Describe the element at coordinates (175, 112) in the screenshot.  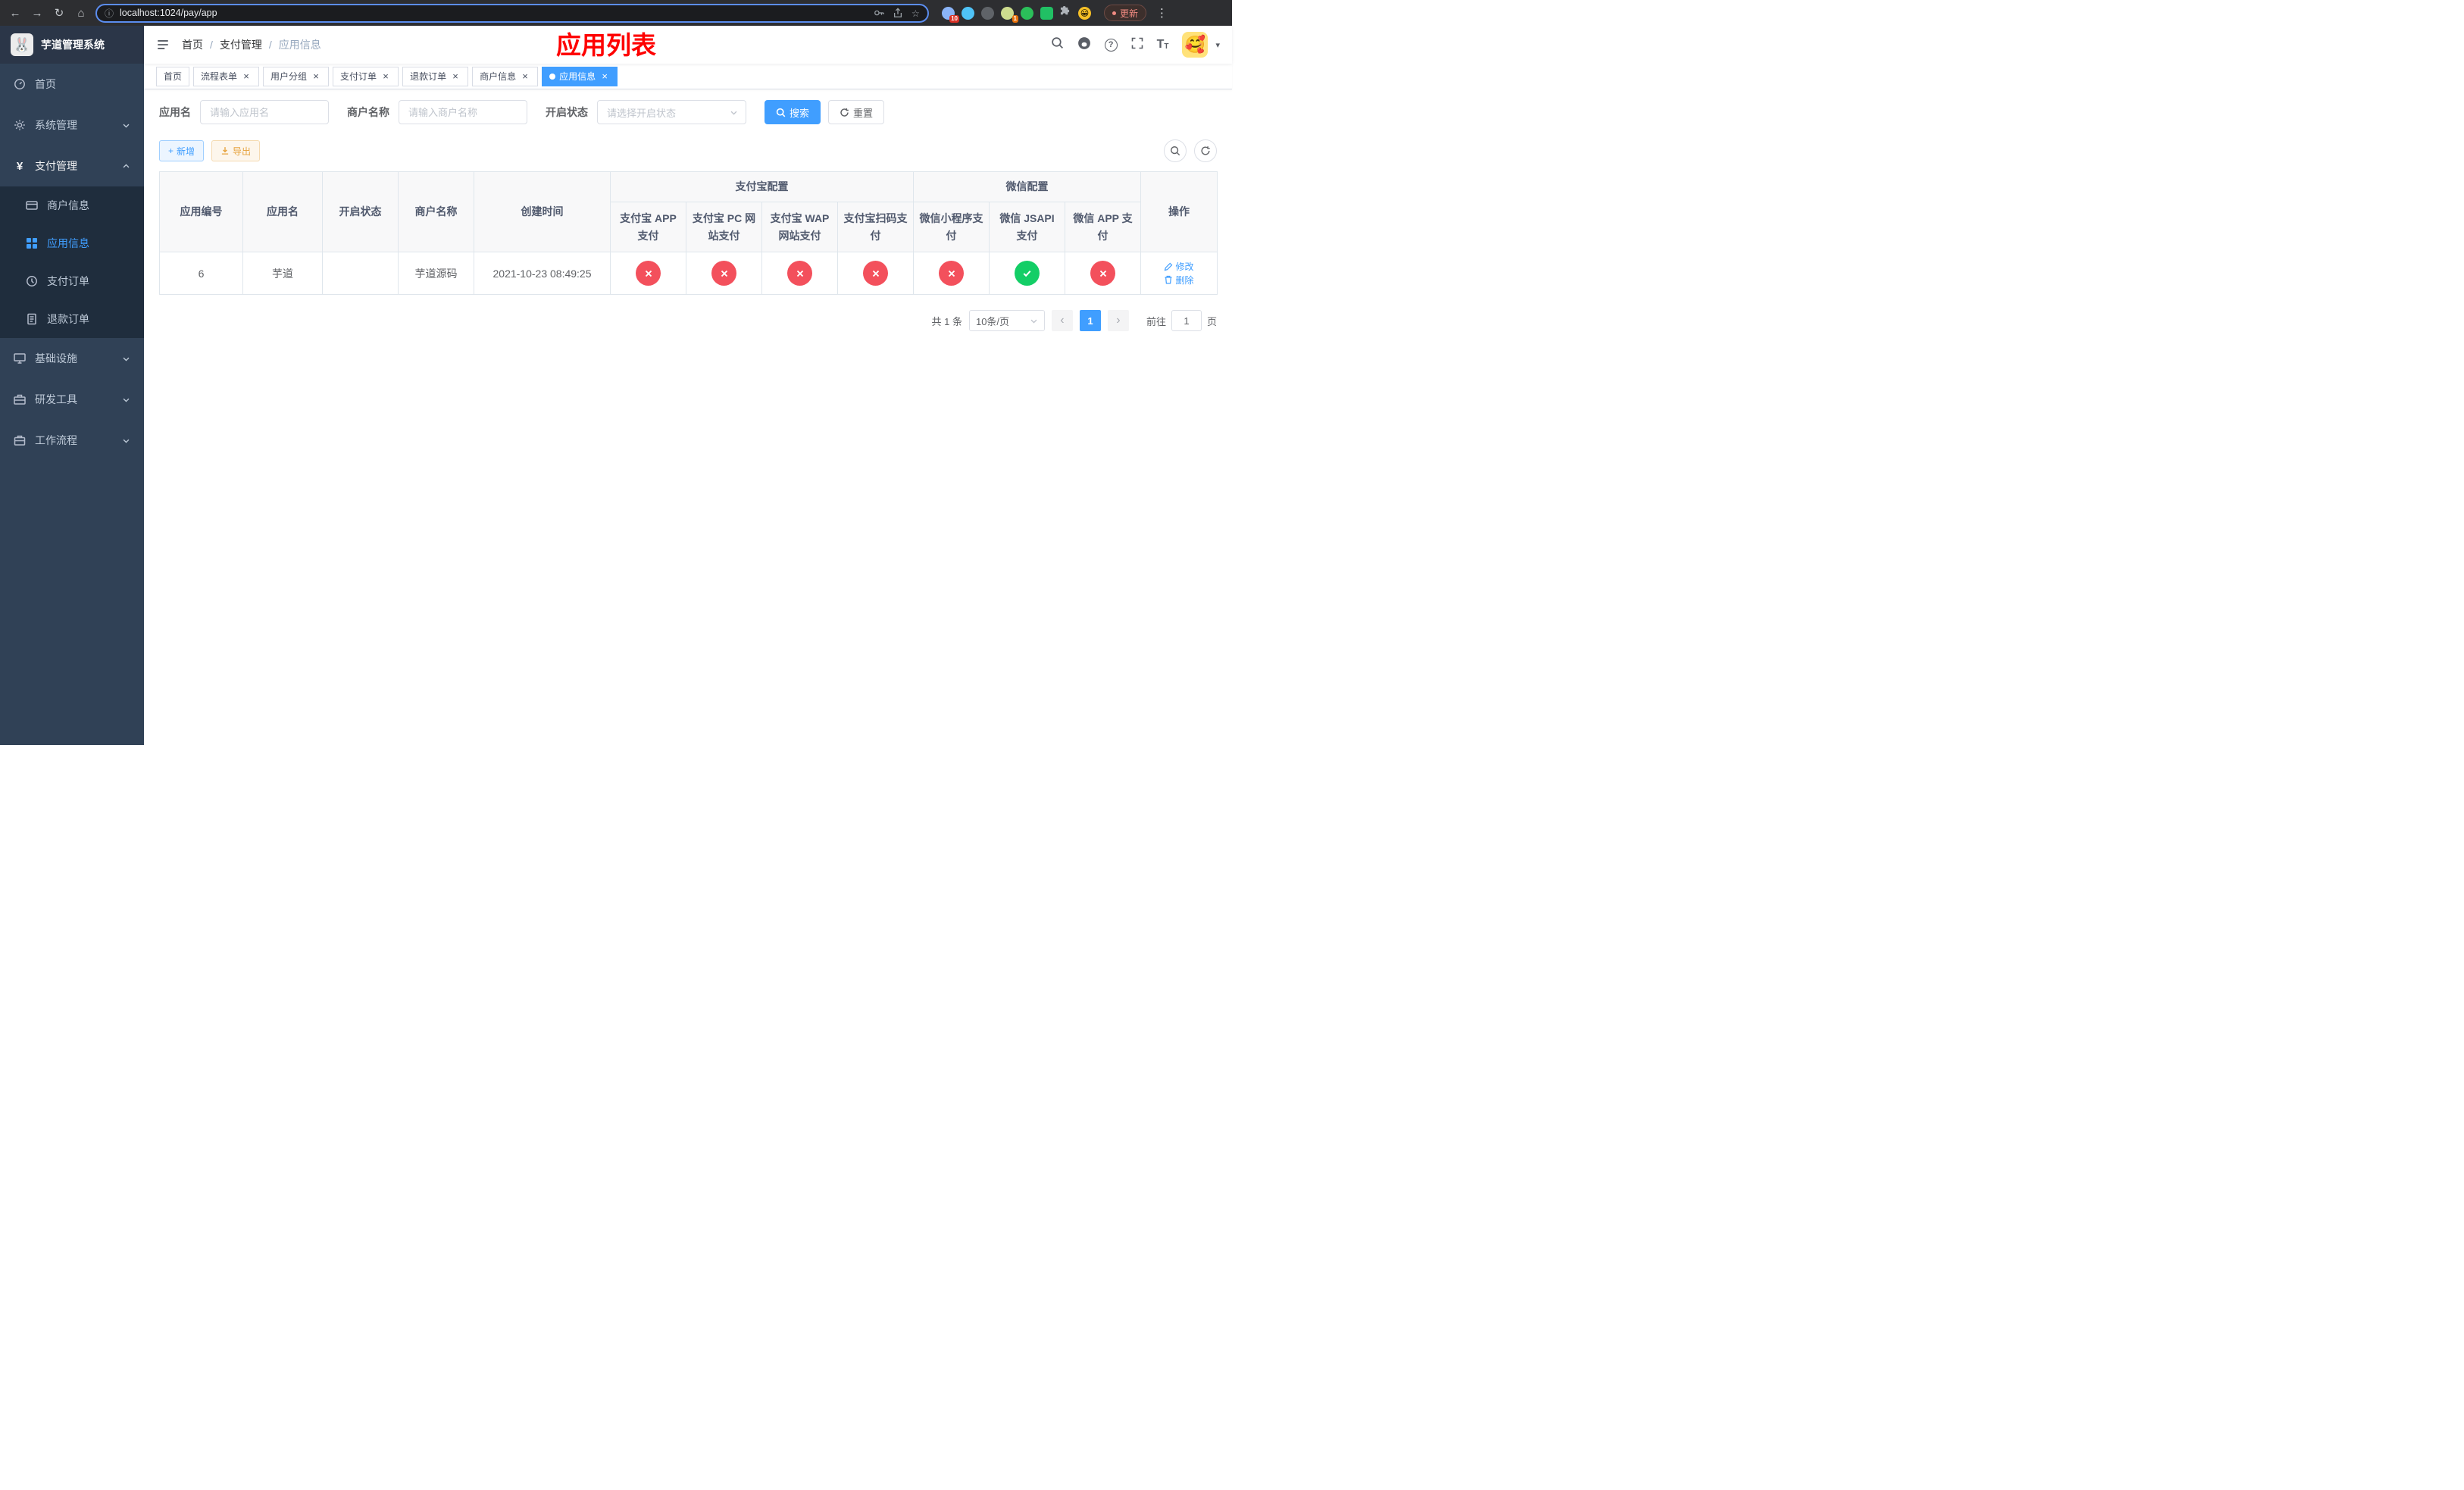
I see `app-name-label: 应用名` at that location.